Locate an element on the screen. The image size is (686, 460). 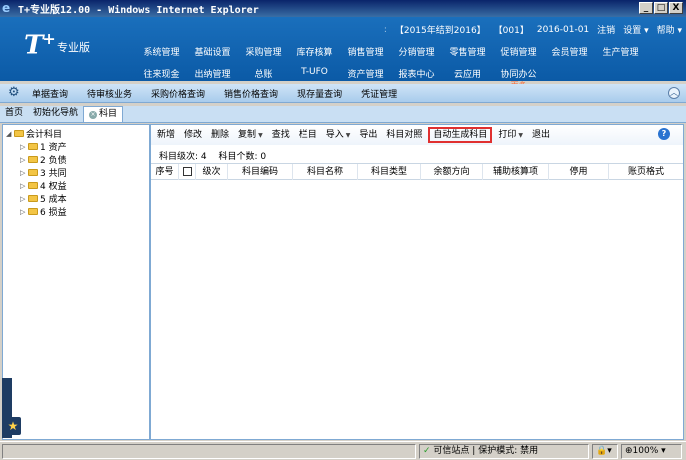
col-auxiliary: 辅助核算项 is located at coordinates (516, 172).